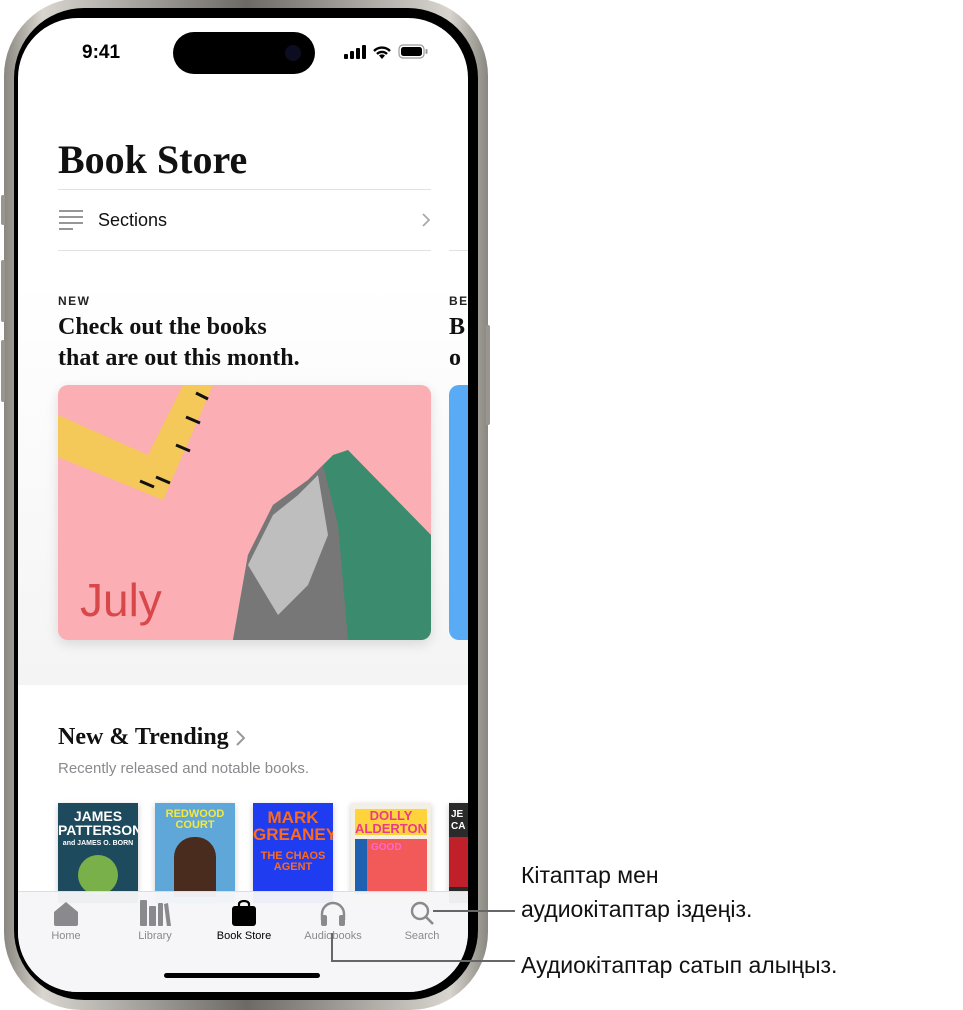 The width and height of the screenshot is (963, 1010). Describe the element at coordinates (155, 913) in the screenshot. I see `books-icon` at that location.